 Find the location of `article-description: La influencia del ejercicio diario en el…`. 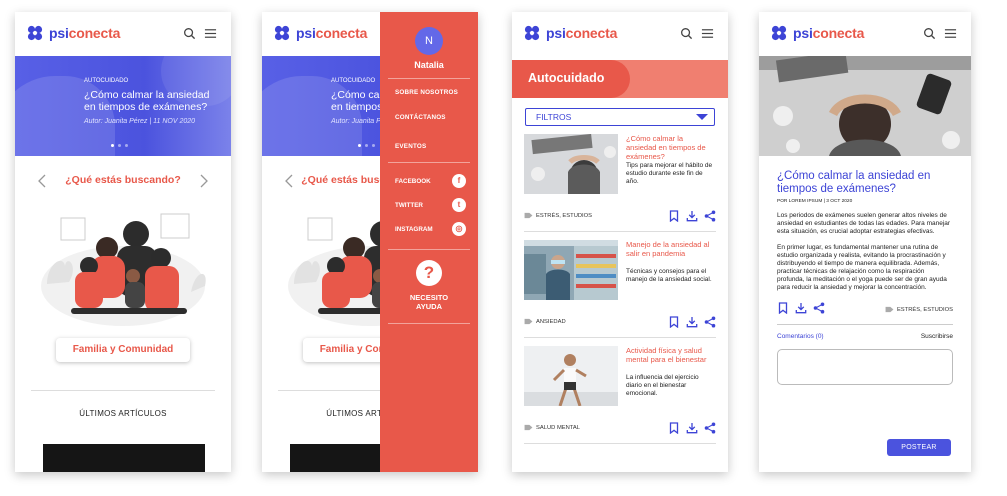

article-description: La influencia del ejercicio diario en el… is located at coordinates (662, 385).